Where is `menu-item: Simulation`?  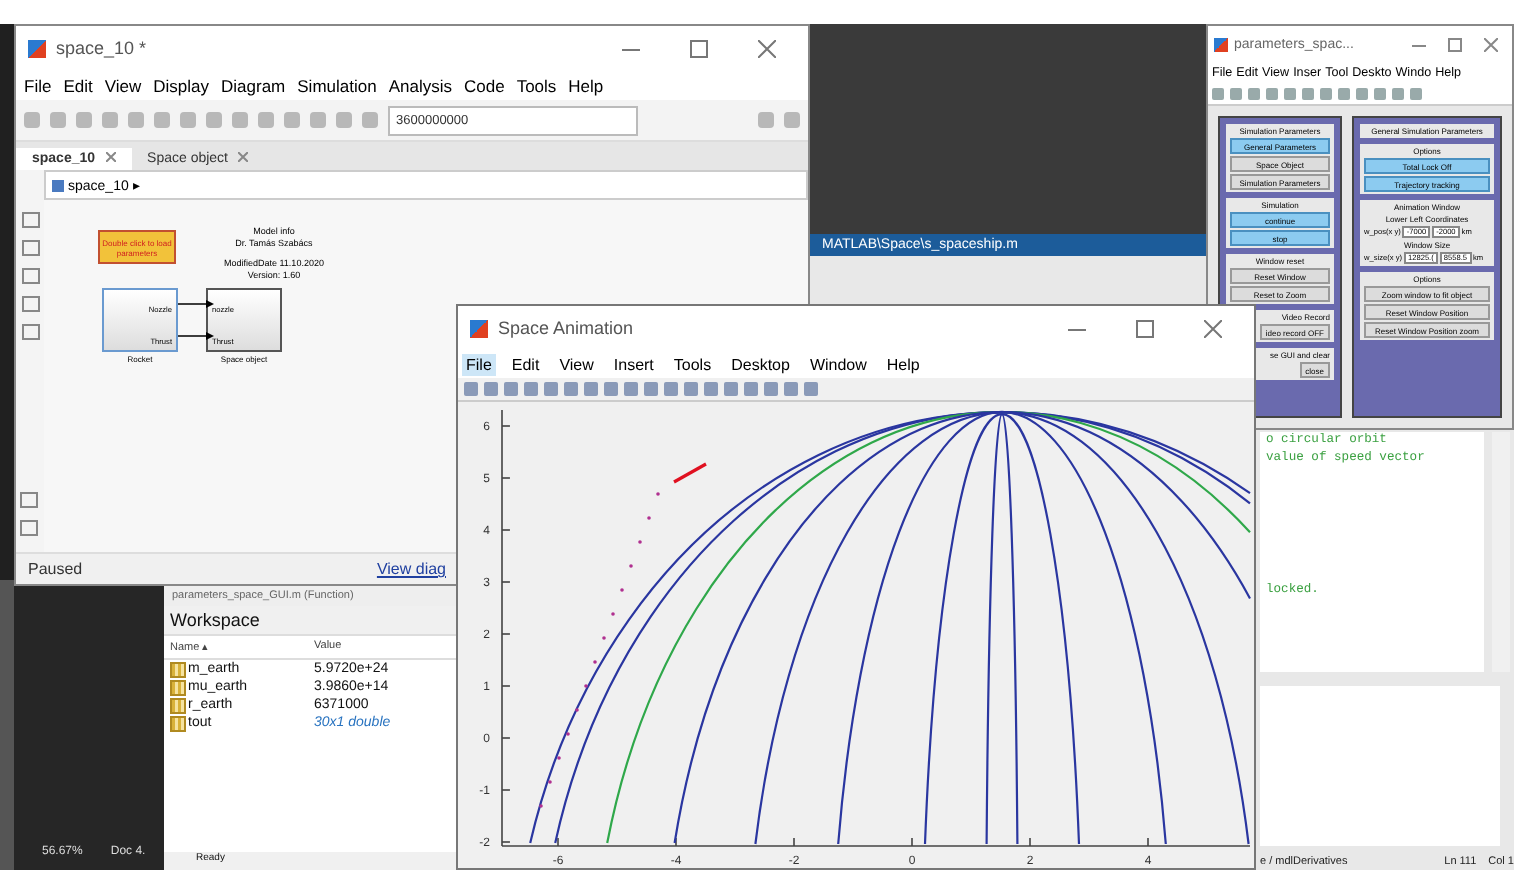 menu-item: Simulation is located at coordinates (337, 85).